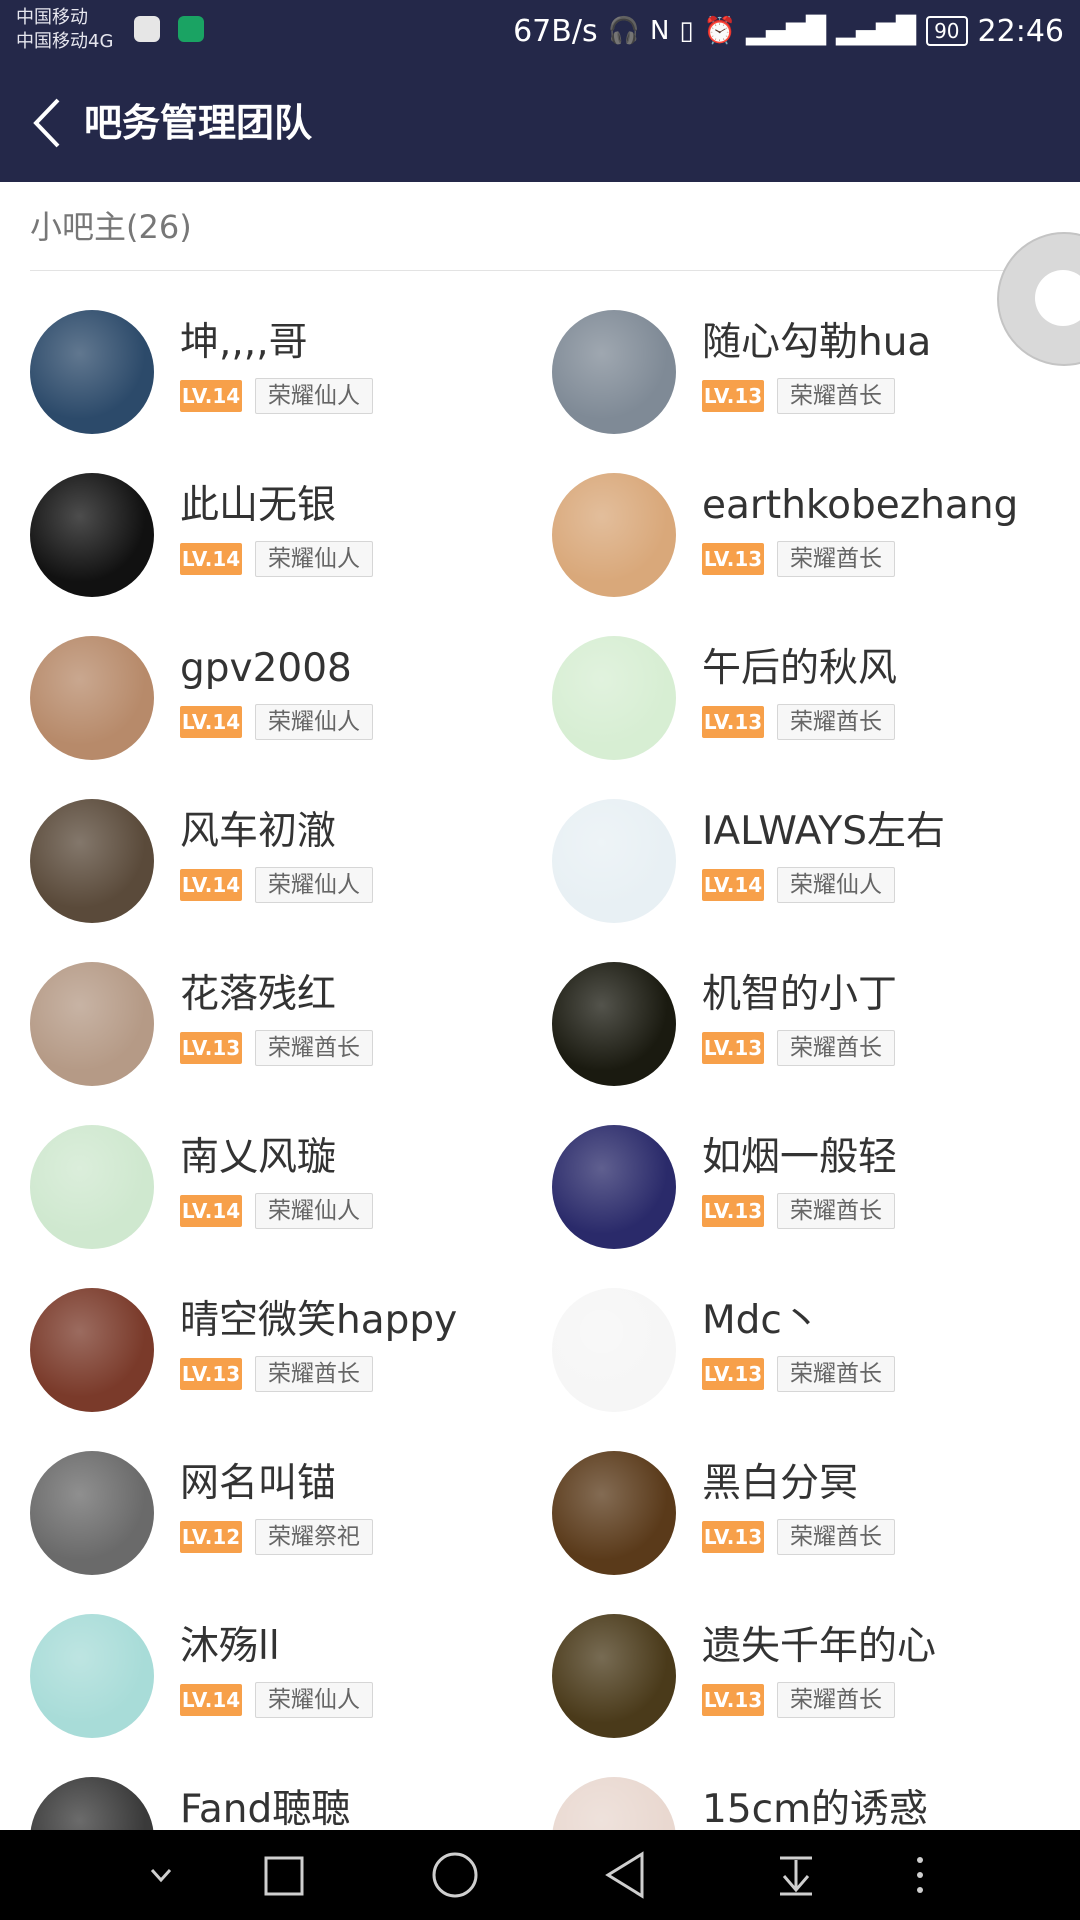  I want to click on member-name: earthkobezhang, so click(860, 505).